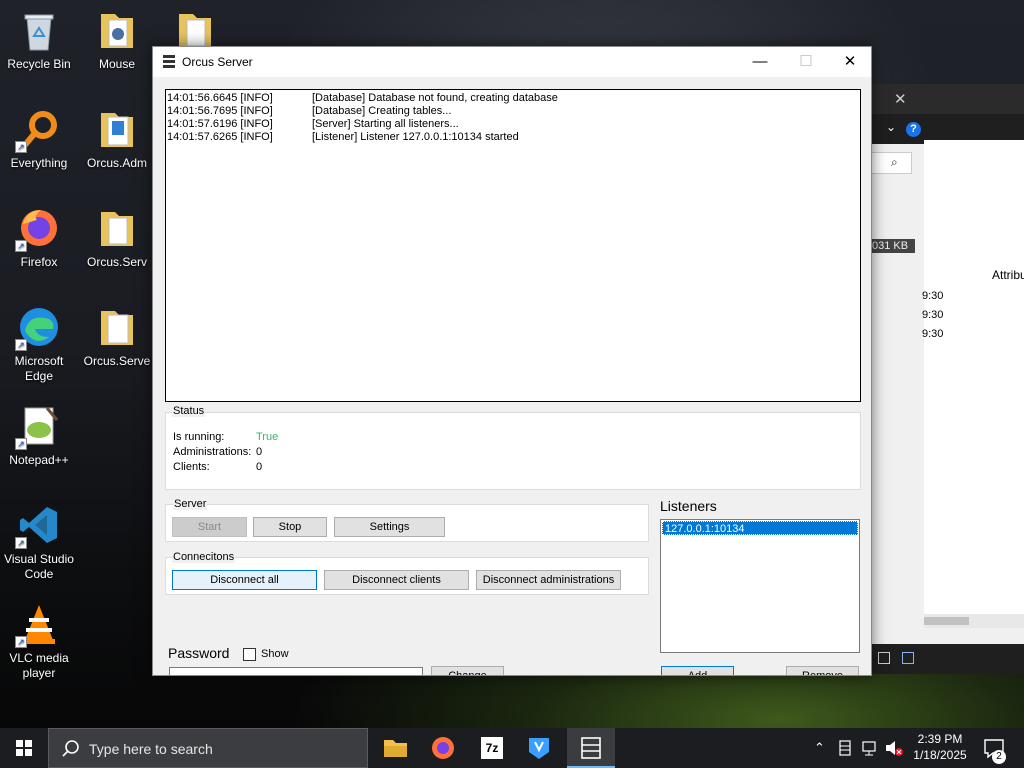  What do you see at coordinates (38, 229) in the screenshot?
I see `firefox-icon: ↗` at bounding box center [38, 229].